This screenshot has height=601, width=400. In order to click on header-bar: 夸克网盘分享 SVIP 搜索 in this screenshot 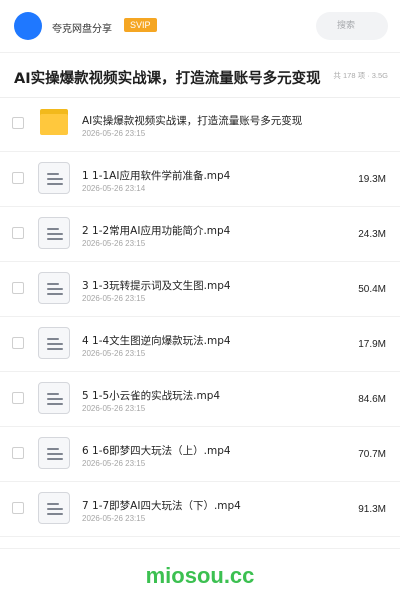, I will do `click(200, 26)`.